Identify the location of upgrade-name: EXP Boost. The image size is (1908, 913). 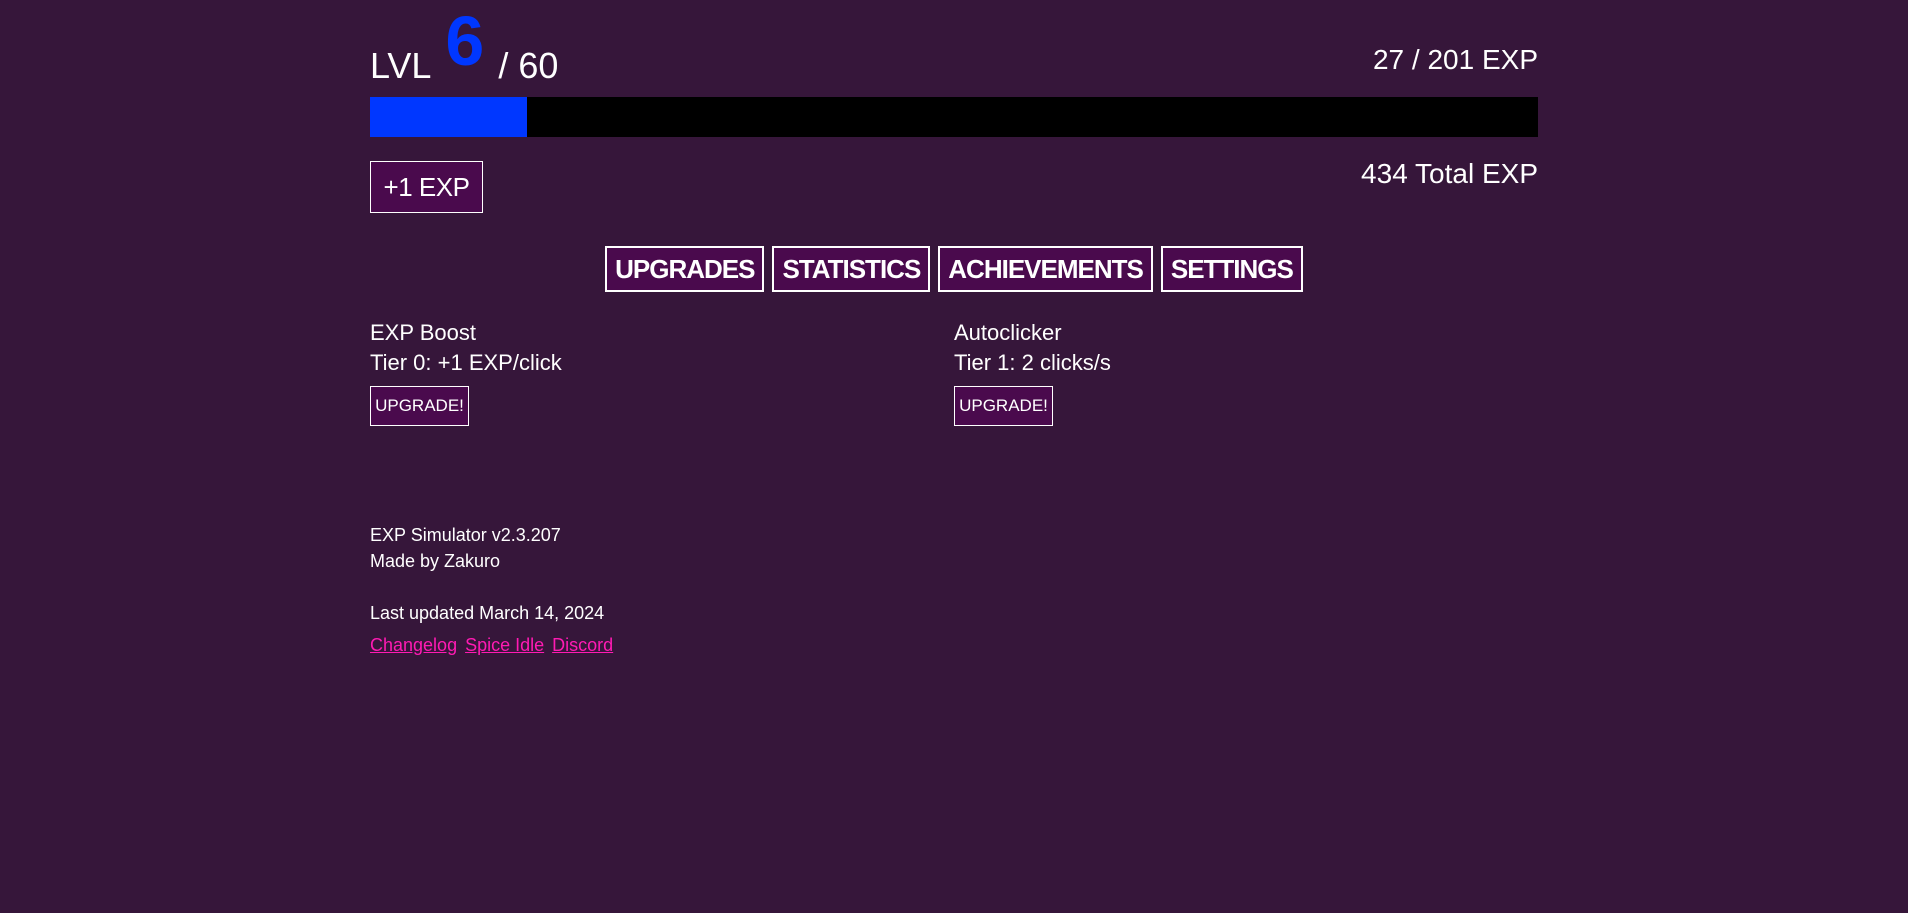
(423, 332).